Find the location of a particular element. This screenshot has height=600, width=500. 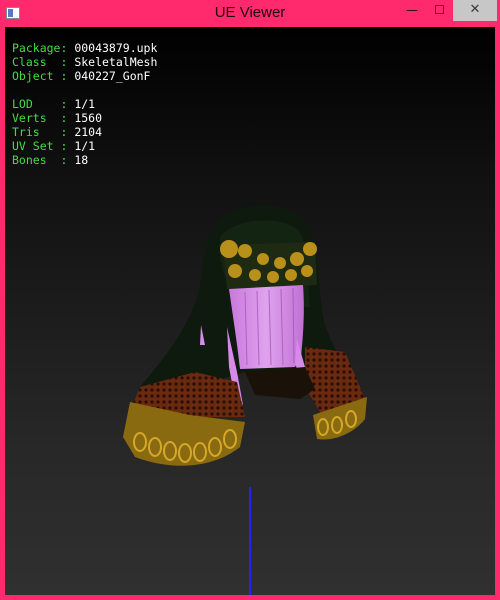

minimize-button: — is located at coordinates (412, 10).